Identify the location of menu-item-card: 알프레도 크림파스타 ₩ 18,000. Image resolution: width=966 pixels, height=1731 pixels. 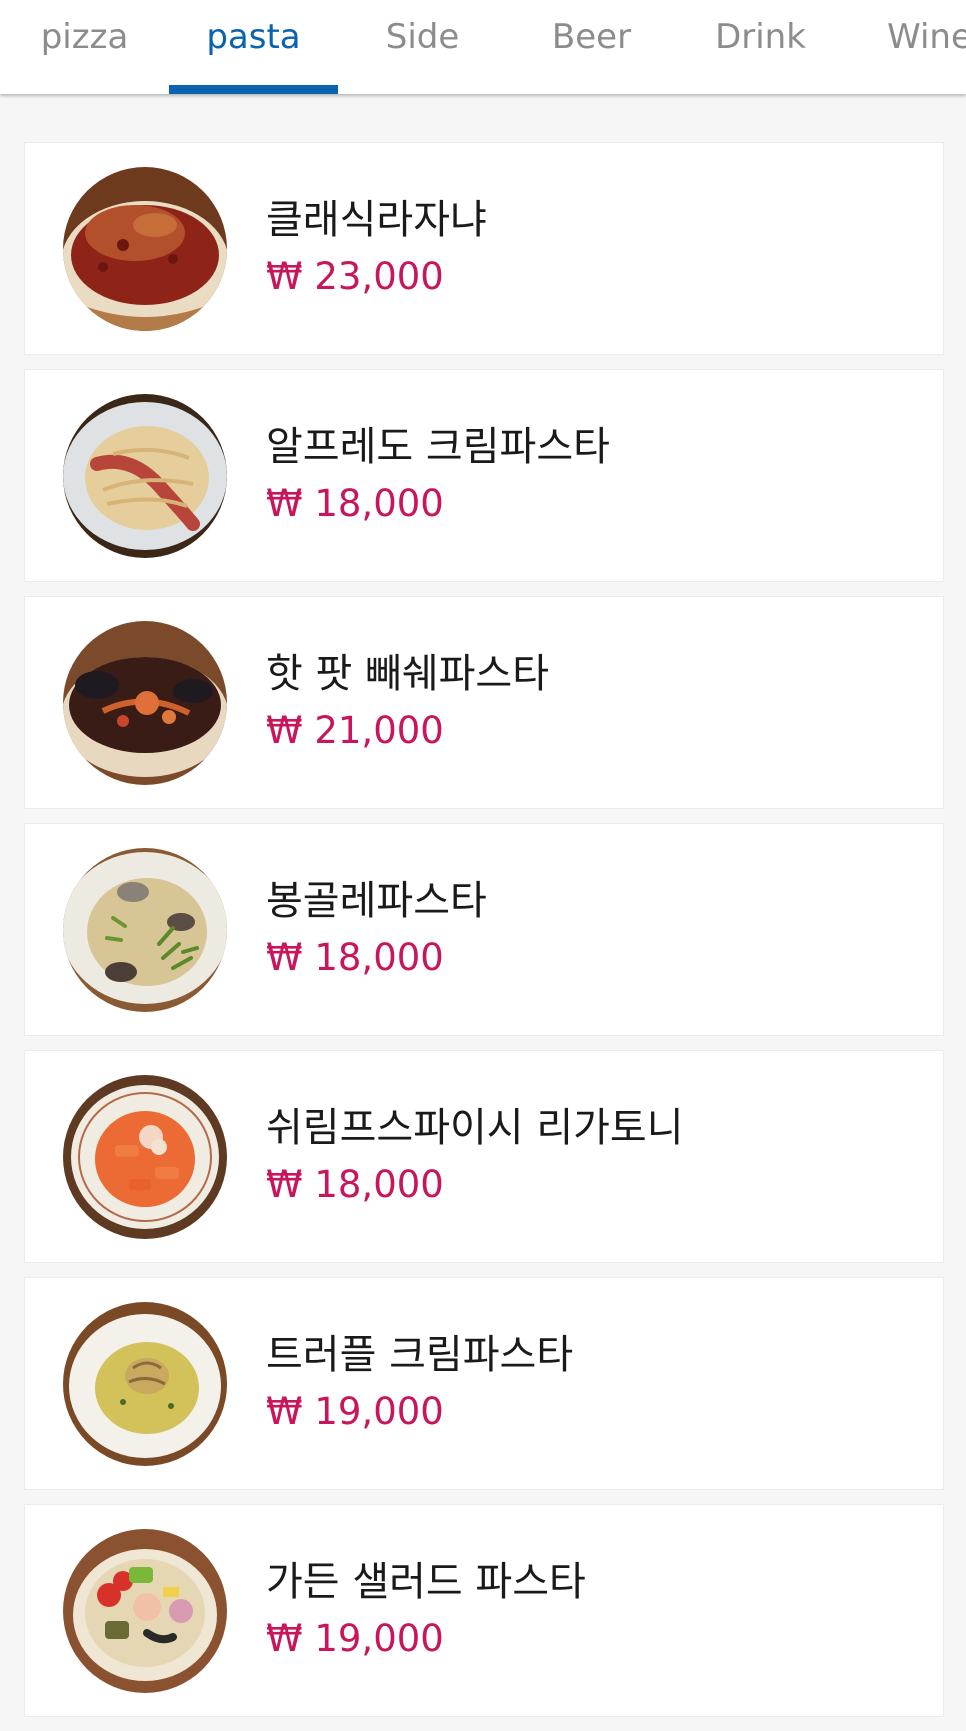
(484, 475).